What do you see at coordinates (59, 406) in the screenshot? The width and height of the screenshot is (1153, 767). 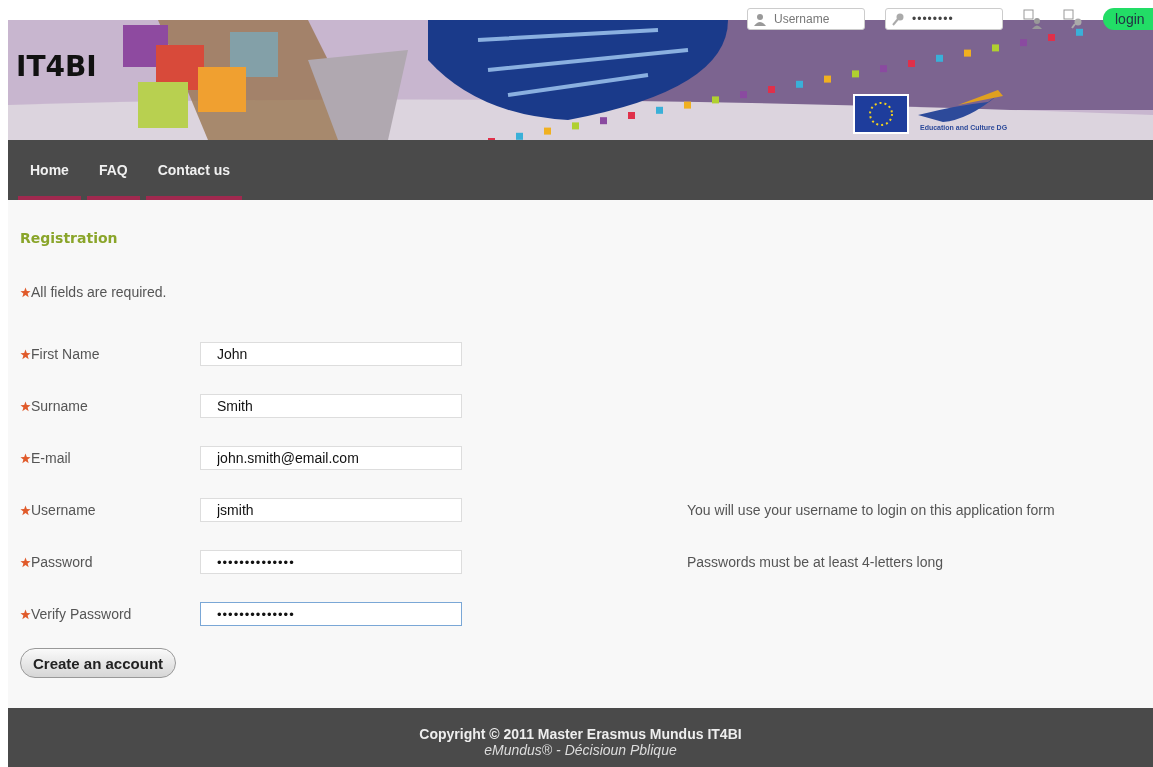 I see `field-label: Surname` at bounding box center [59, 406].